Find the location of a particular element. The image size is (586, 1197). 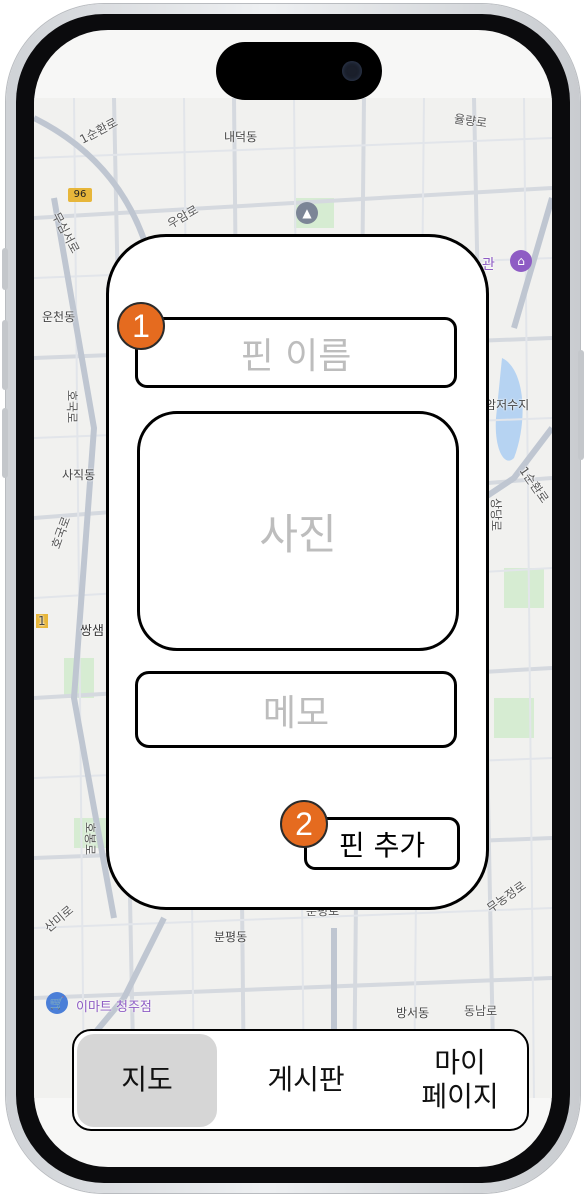

tab-mypage-label-line2: 페이지 is located at coordinates (460, 1096).